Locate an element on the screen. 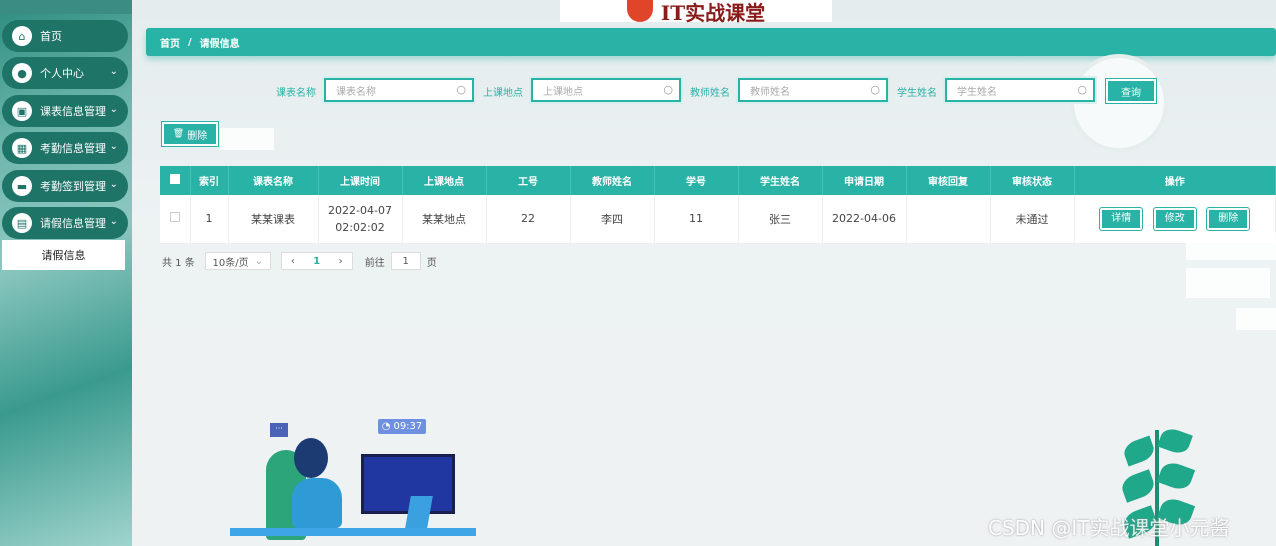  column-header: 审核回复 is located at coordinates (948, 180).